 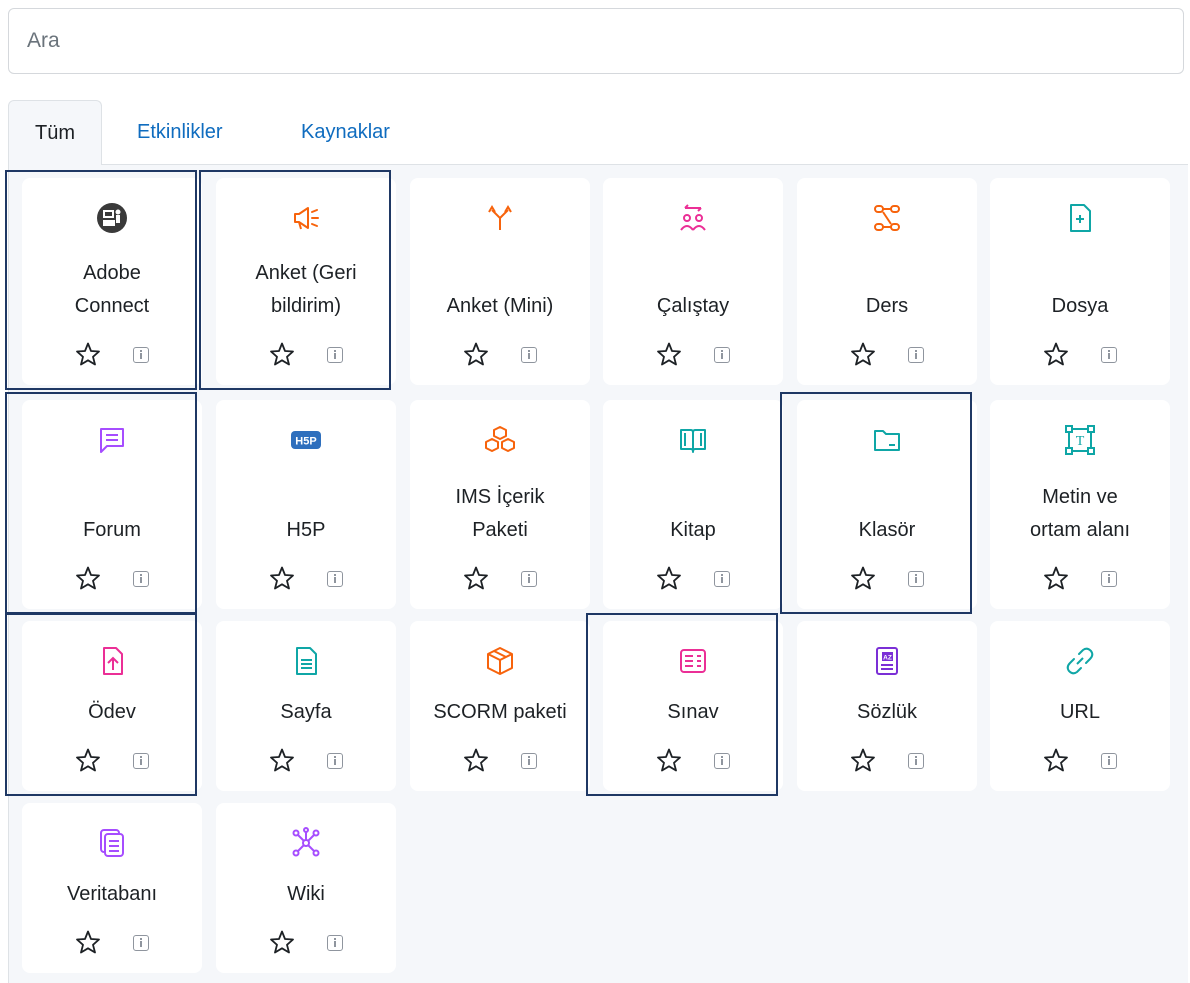 I want to click on module-card: H5P H5P, so click(x=306, y=504).